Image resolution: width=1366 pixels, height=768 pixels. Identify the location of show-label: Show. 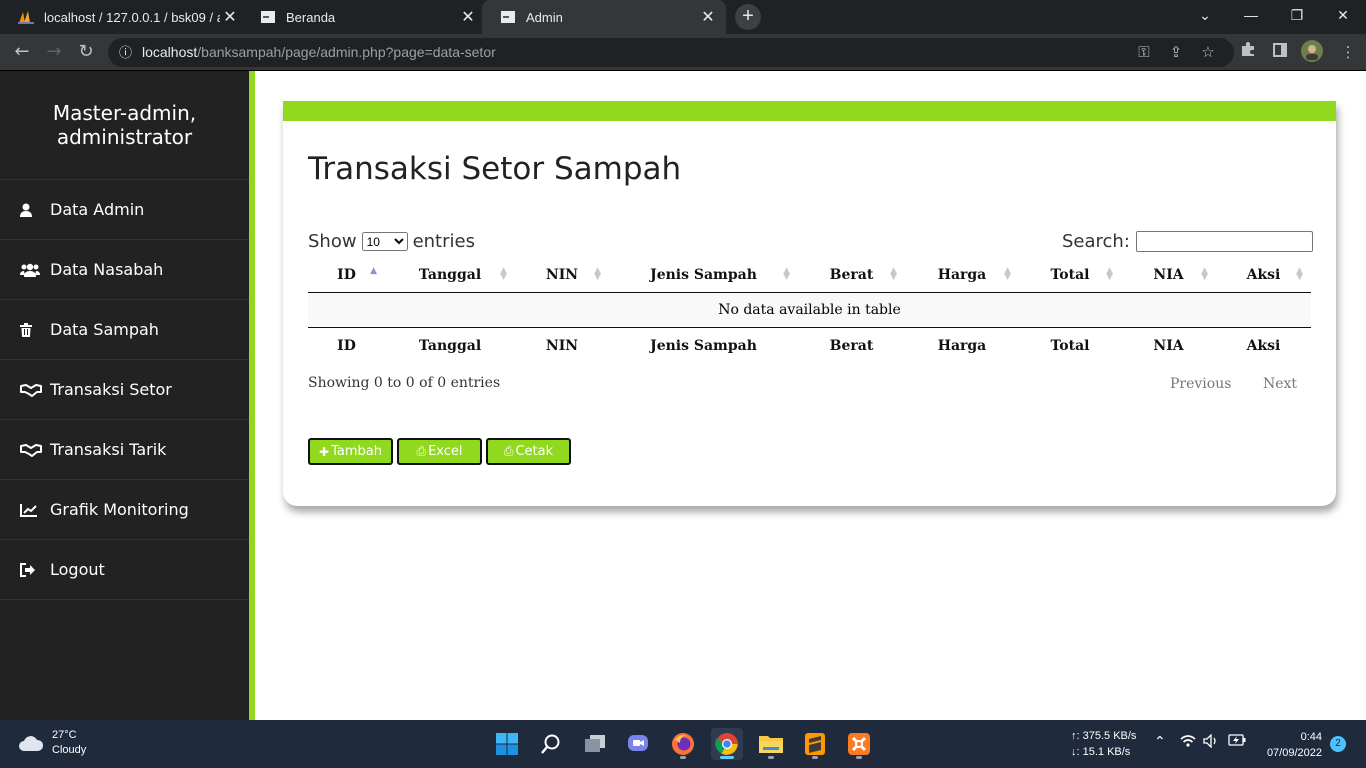
(332, 241).